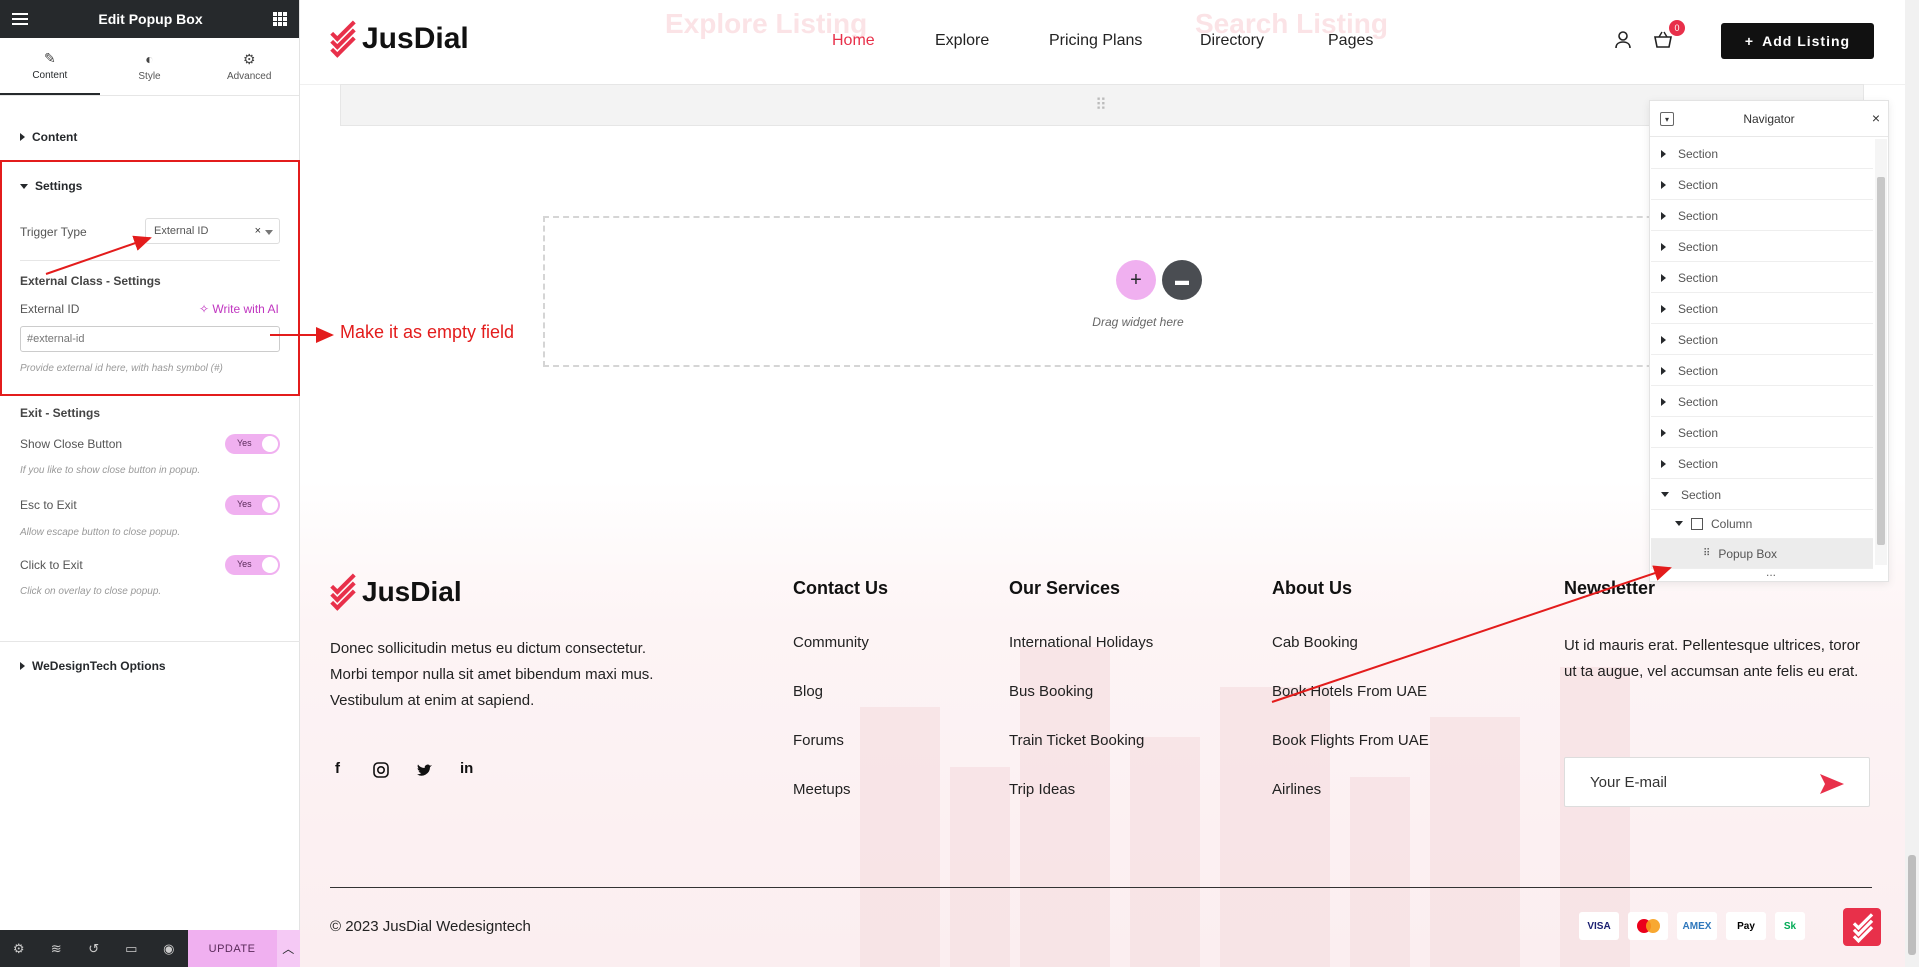  Describe the element at coordinates (1101, 105) in the screenshot. I see `drag-handle-icon: ⠿` at that location.